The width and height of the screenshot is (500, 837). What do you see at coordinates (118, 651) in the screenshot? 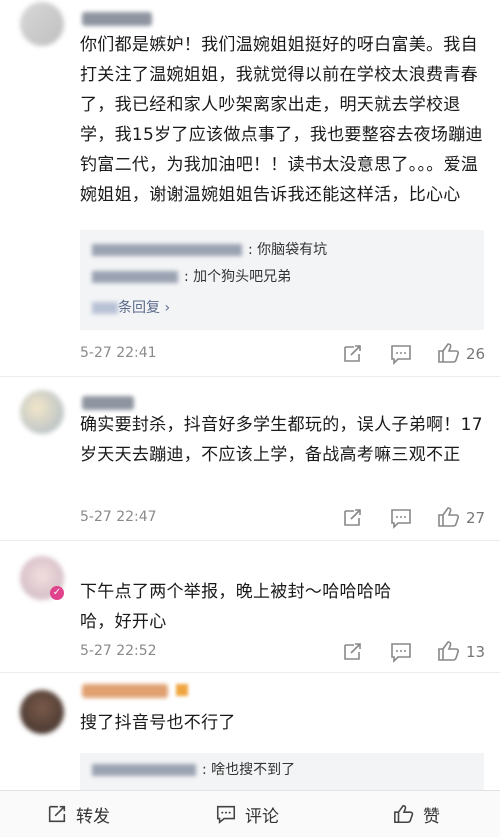
I see `comment-time: 5-27 22:52` at bounding box center [118, 651].